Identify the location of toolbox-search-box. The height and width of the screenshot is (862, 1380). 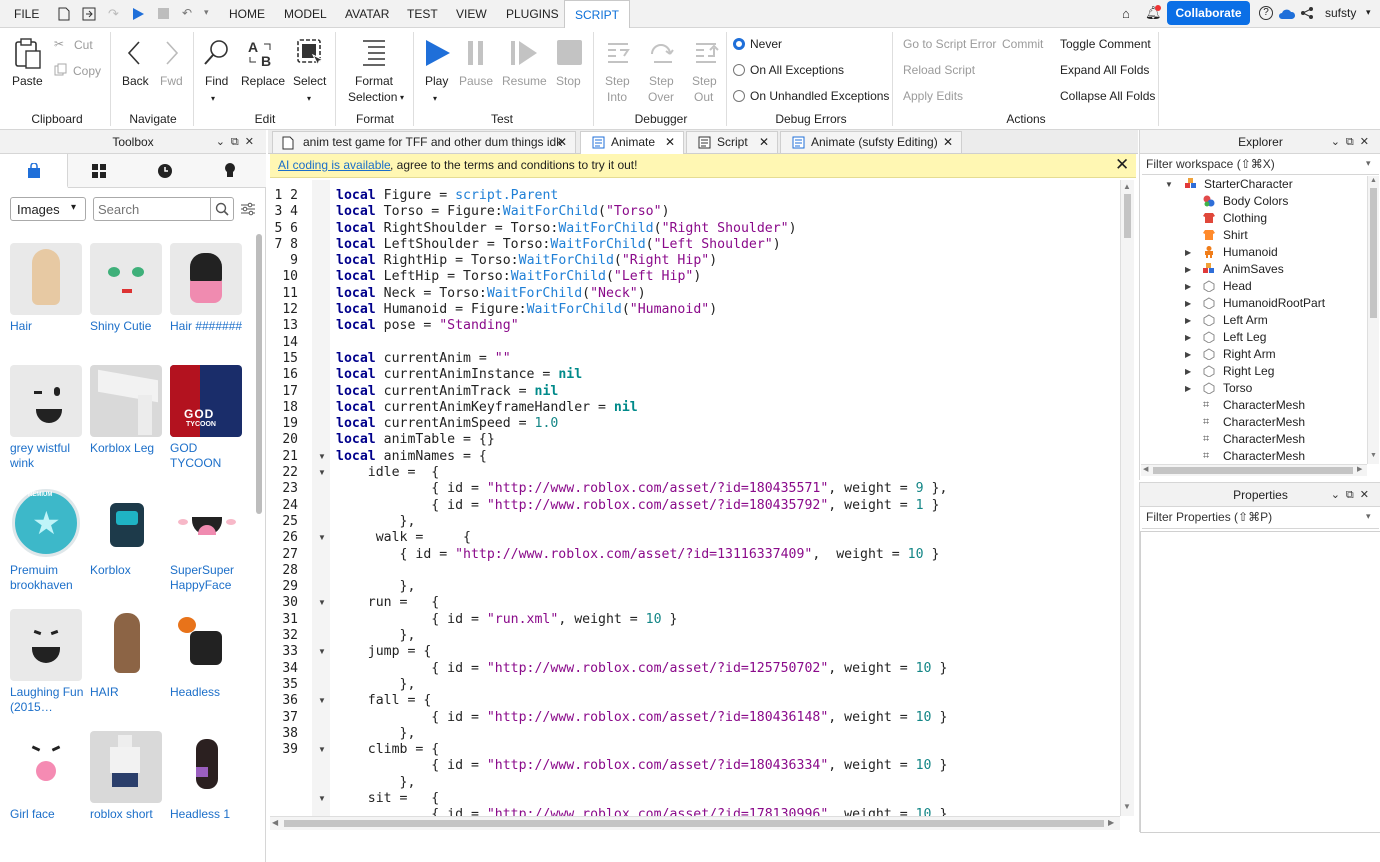
(163, 209).